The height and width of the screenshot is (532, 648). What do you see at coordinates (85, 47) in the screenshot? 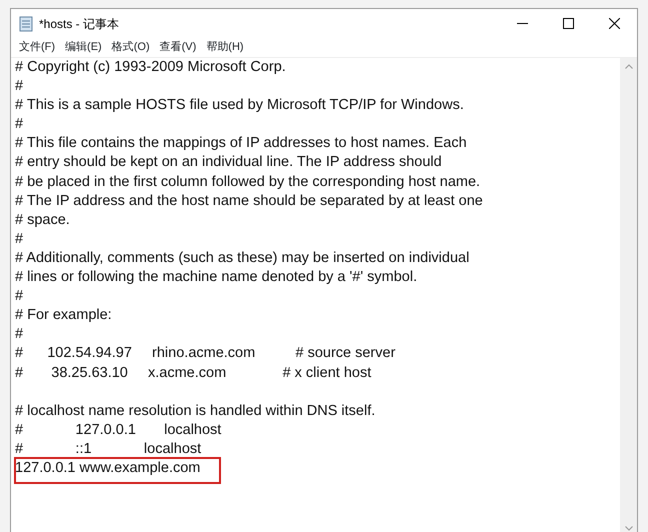
I see `menu-item: 编辑(E)` at bounding box center [85, 47].